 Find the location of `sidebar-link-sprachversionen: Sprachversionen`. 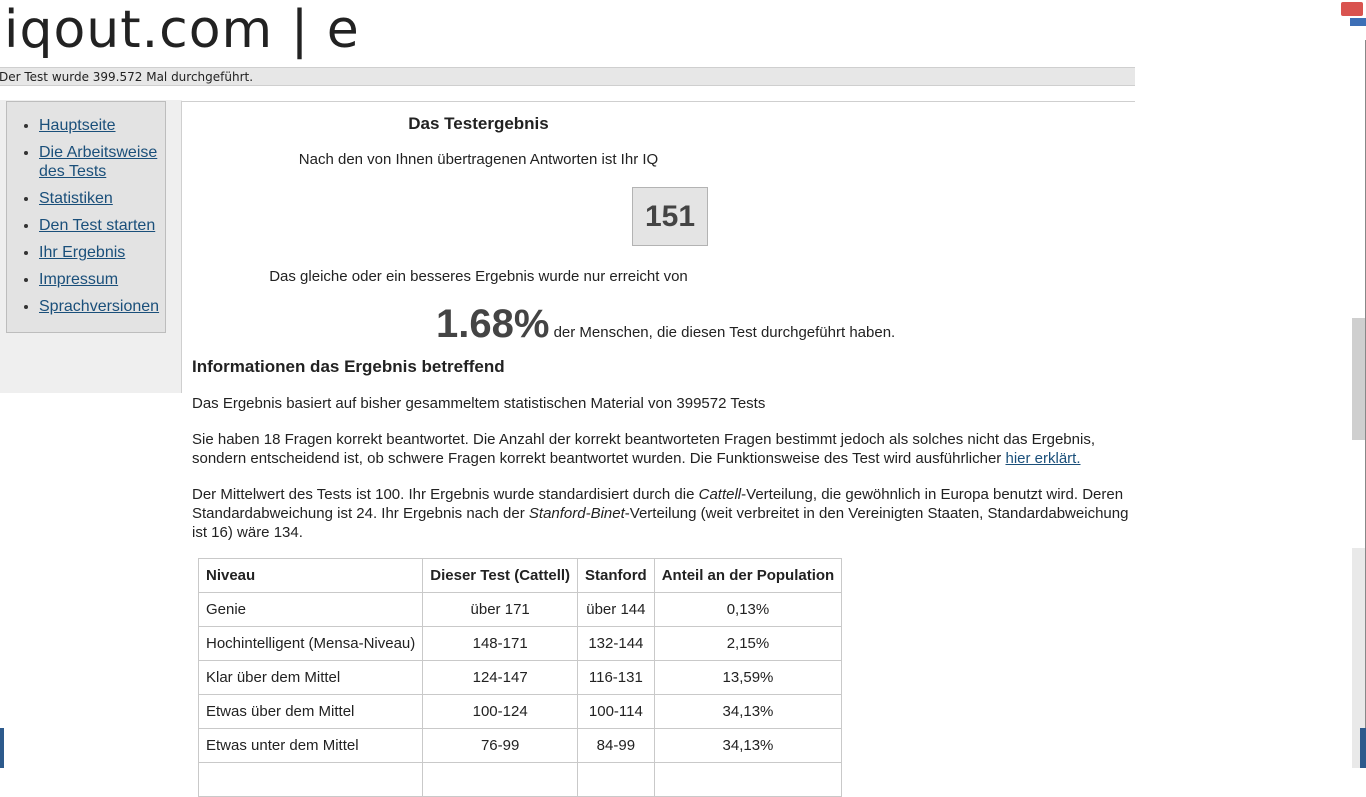

sidebar-link-sprachversionen: Sprachversionen is located at coordinates (99, 306).